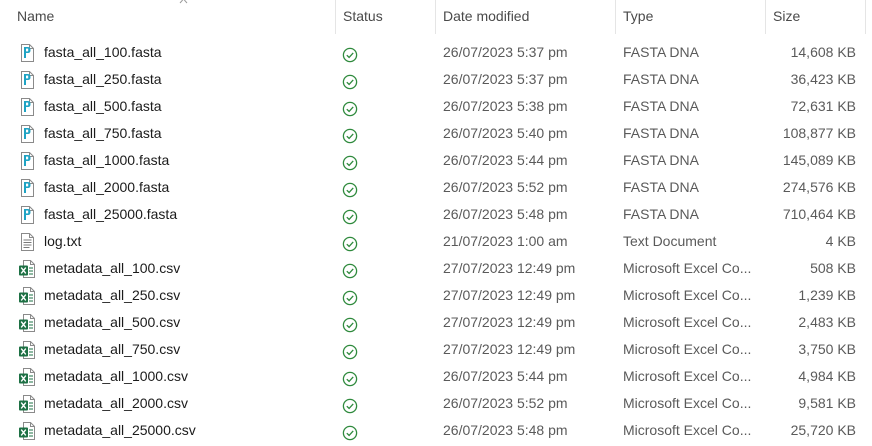  I want to click on file-name: fasta_all_500.fasta, so click(189, 106).